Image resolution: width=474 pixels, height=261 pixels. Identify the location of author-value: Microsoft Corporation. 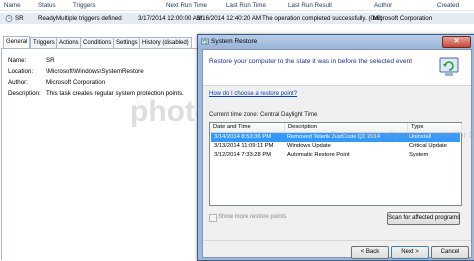
(75, 82).